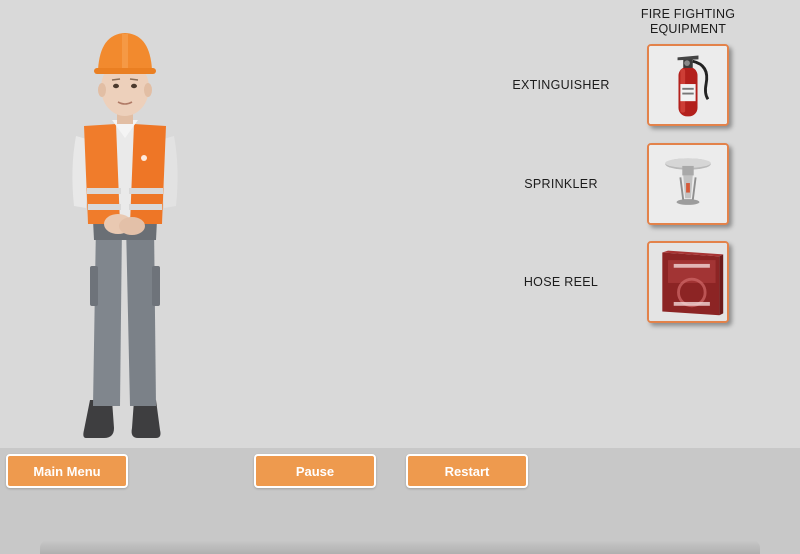 This screenshot has height=554, width=800. Describe the element at coordinates (688, 14) in the screenshot. I see `panel-title-line1: FIRE FIGHTING` at that location.